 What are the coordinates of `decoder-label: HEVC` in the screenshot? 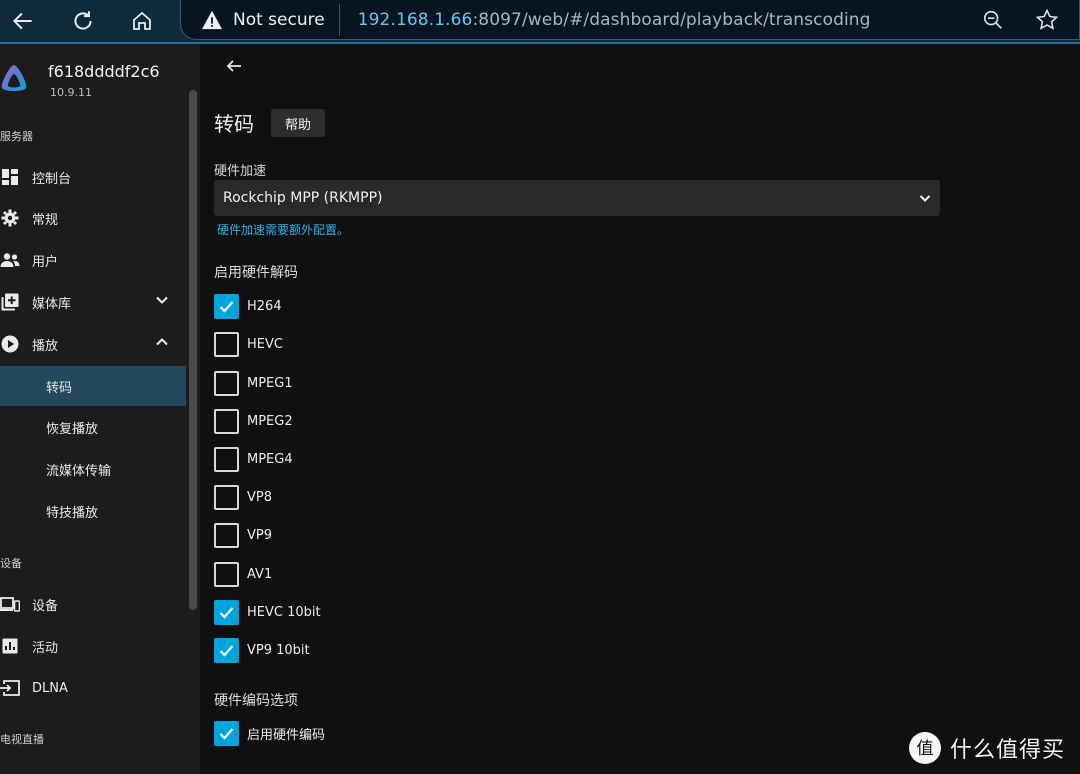 It's located at (265, 344).